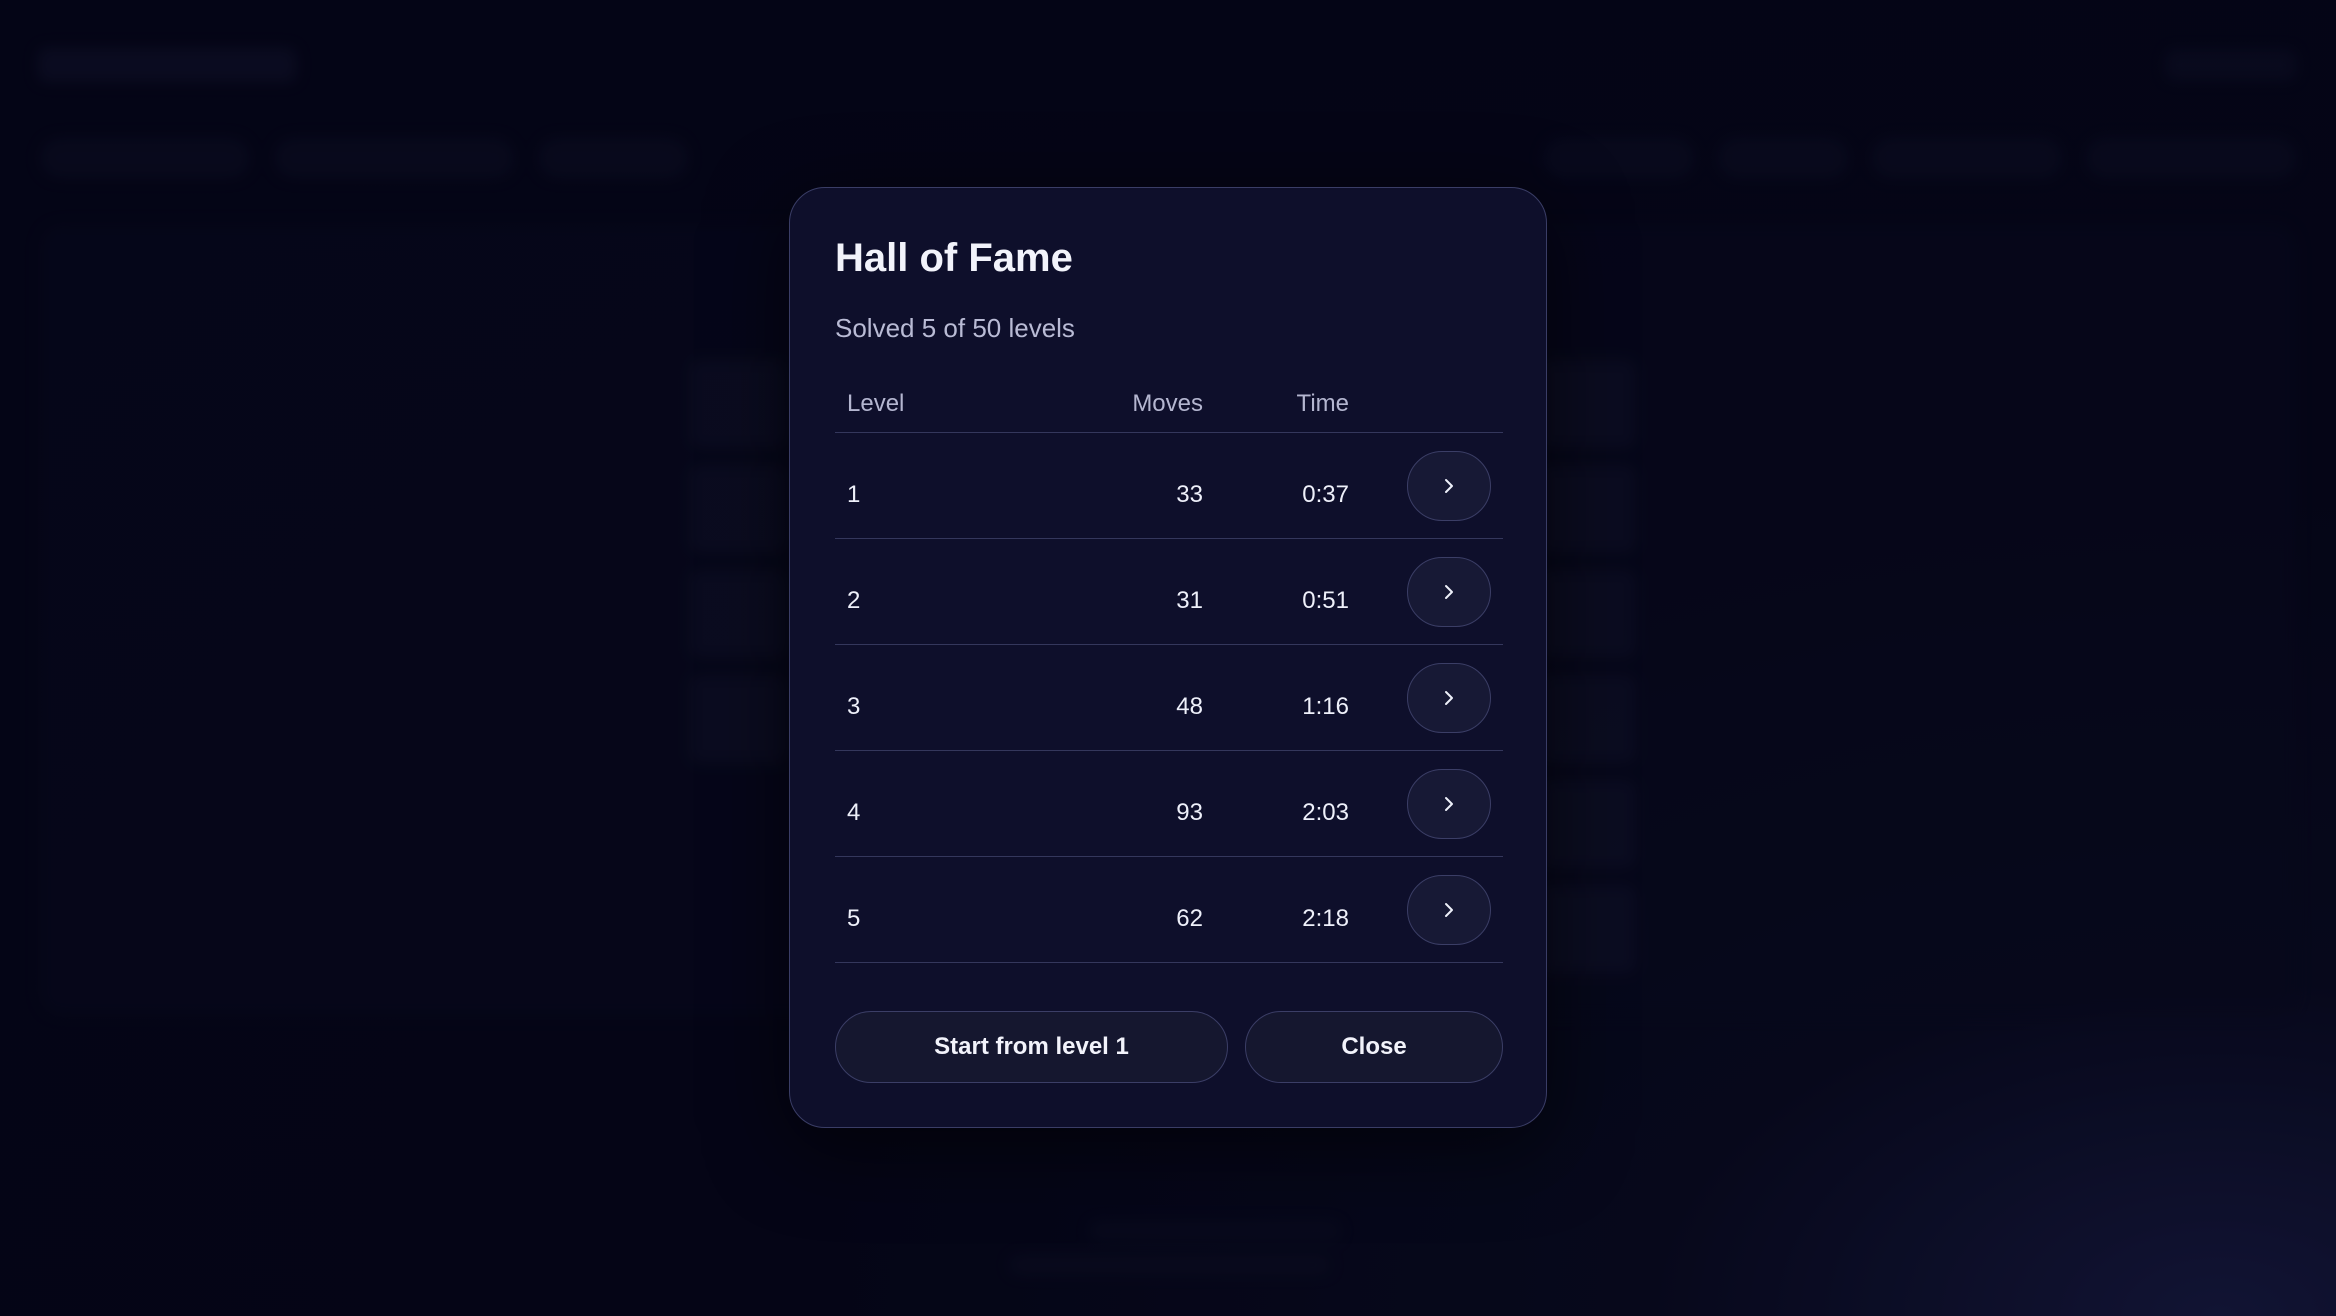  I want to click on start-from-level-1-button: Start from level 1, so click(1031, 1047).